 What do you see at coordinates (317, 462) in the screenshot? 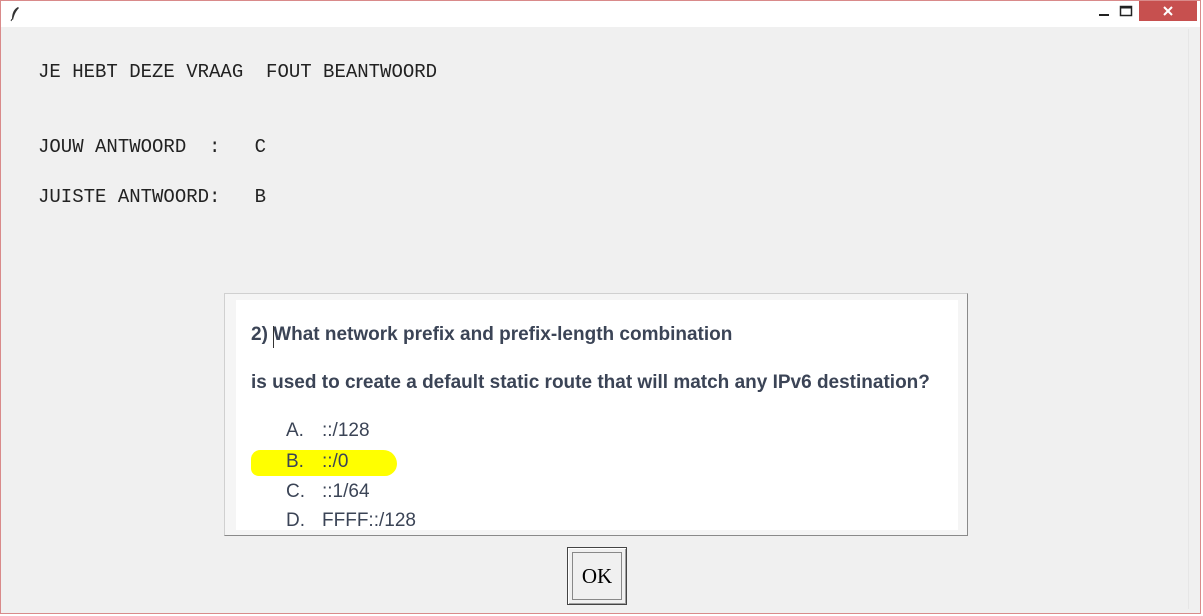
I see `option-b: B. ::/0` at bounding box center [317, 462].